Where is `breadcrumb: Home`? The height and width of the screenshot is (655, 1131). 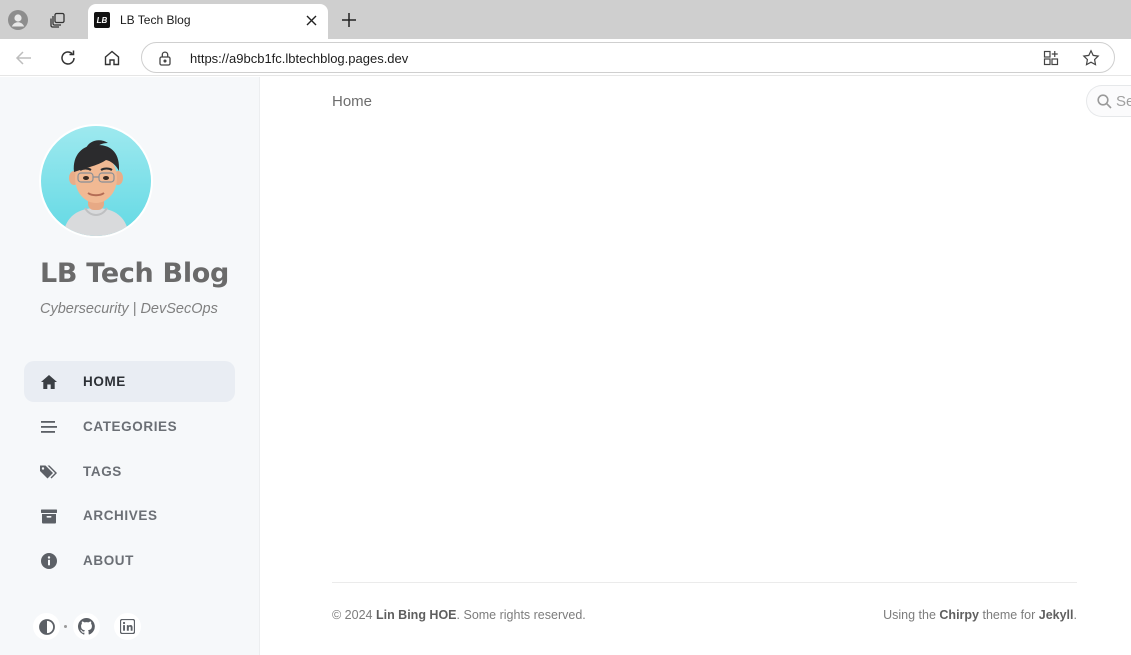
breadcrumb: Home is located at coordinates (352, 101).